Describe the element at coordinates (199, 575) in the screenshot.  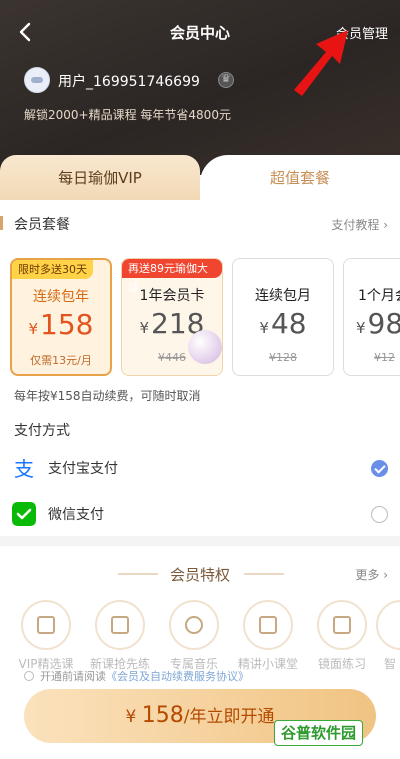
I see `benefits-title: 会员特权` at that location.